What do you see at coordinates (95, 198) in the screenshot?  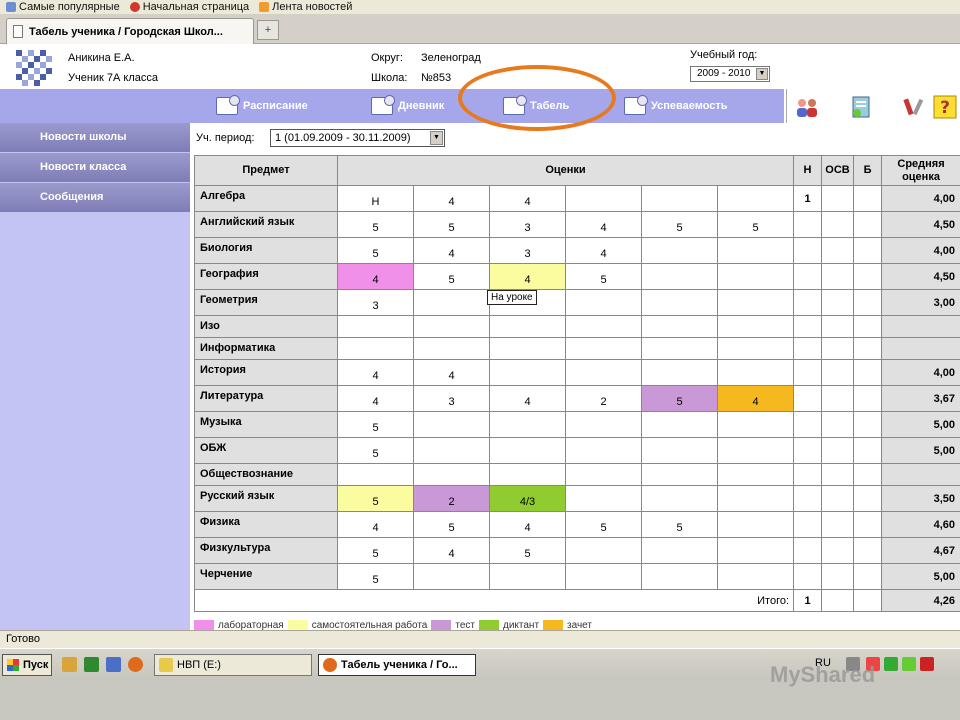 I see `sidebar-item-messages: Сообщения` at bounding box center [95, 198].